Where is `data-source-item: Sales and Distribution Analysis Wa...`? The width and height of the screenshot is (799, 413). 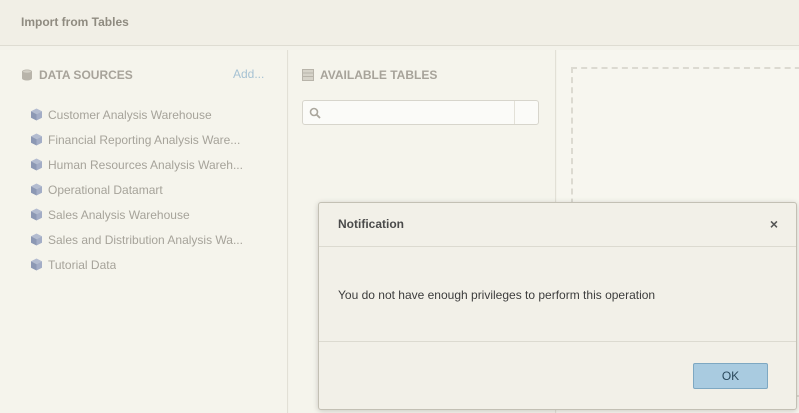
data-source-item: Sales and Distribution Analysis Wa... is located at coordinates (145, 239).